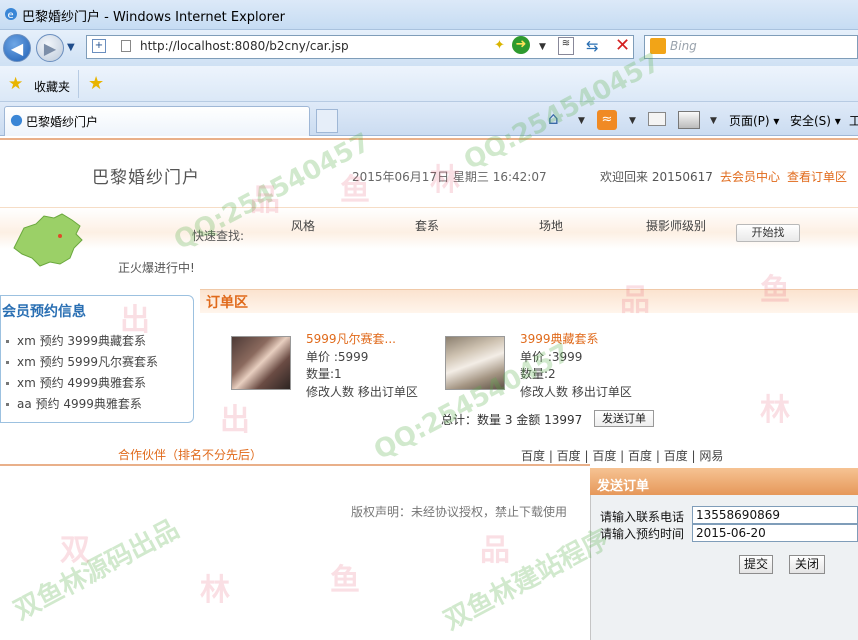 The width and height of the screenshot is (858, 640). I want to click on filter-photographer-level: 摄影师级别, so click(676, 225).